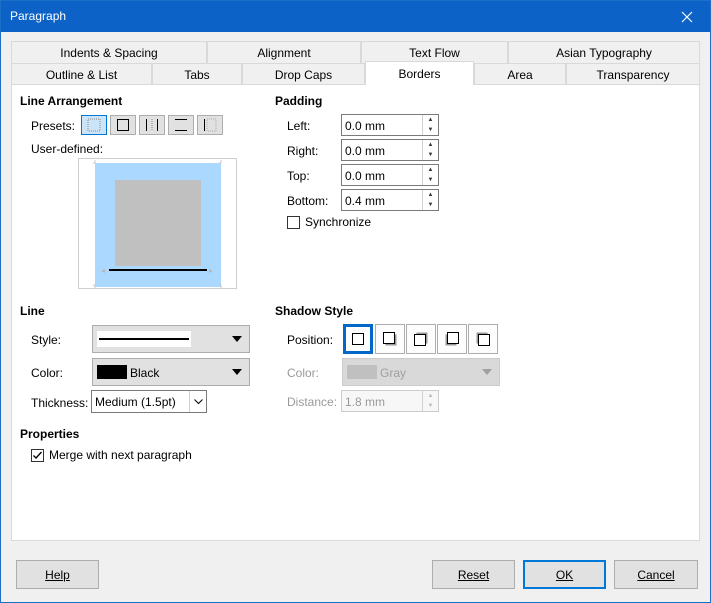 Image resolution: width=711 pixels, height=603 pixels. What do you see at coordinates (604, 52) in the screenshot?
I see `tab-asian-typography: Asian Typography` at bounding box center [604, 52].